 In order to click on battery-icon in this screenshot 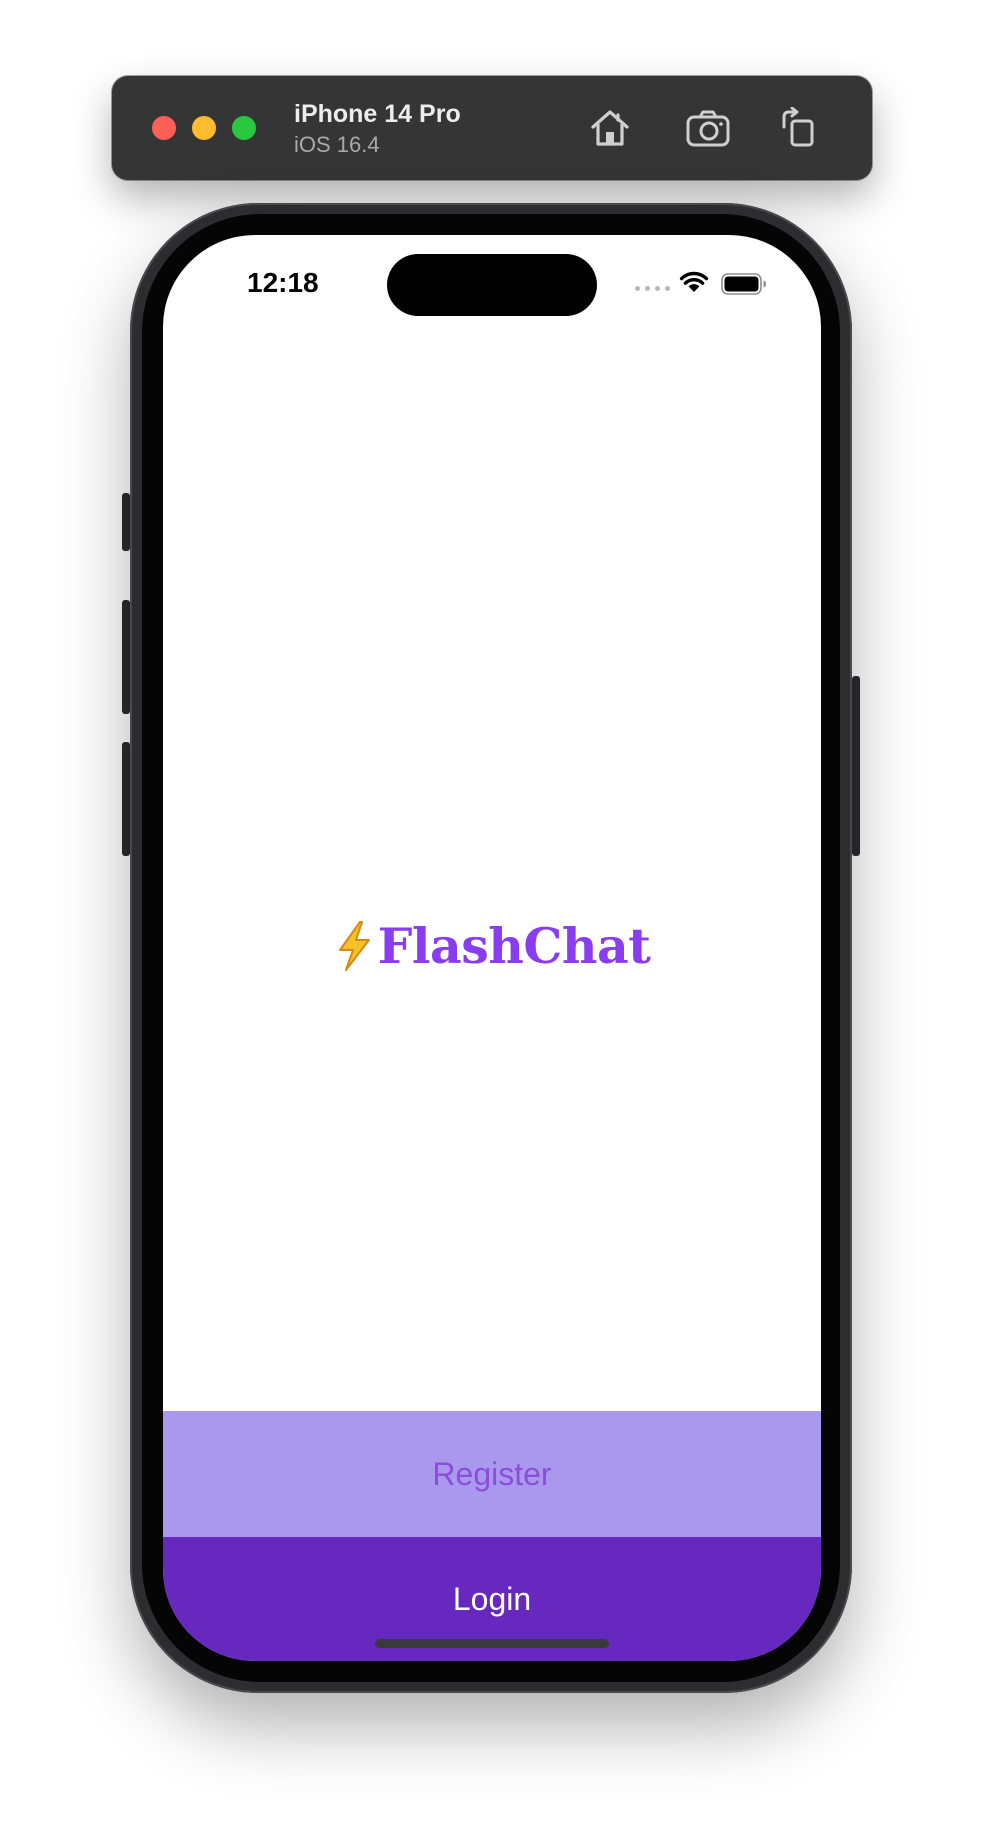, I will do `click(743, 284)`.